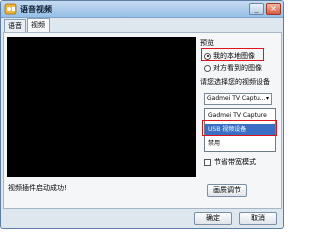 Image resolution: width=320 pixels, height=240 pixels. What do you see at coordinates (38, 25) in the screenshot?
I see `tab-video: 视频` at bounding box center [38, 25].